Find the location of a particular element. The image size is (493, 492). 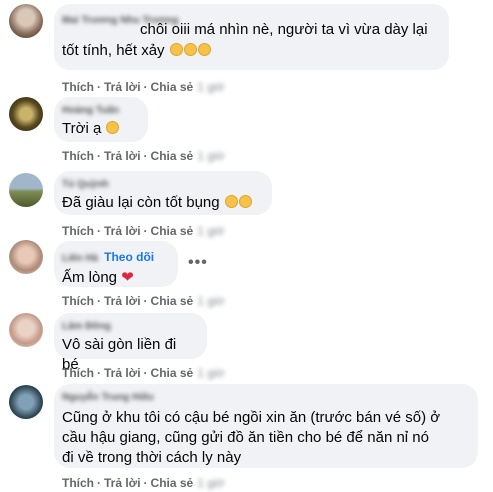

comment-text: tốt tính, hết xảy is located at coordinates (113, 50).